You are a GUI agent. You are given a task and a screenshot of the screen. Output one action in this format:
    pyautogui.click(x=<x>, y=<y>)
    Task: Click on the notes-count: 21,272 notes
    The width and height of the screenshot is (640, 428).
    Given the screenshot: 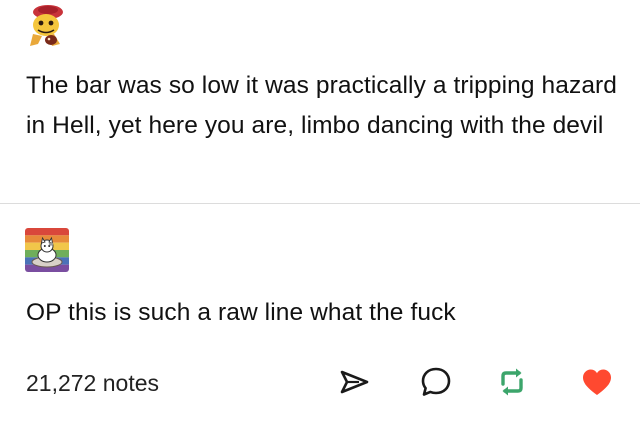 What is the action you would take?
    pyautogui.click(x=92, y=383)
    